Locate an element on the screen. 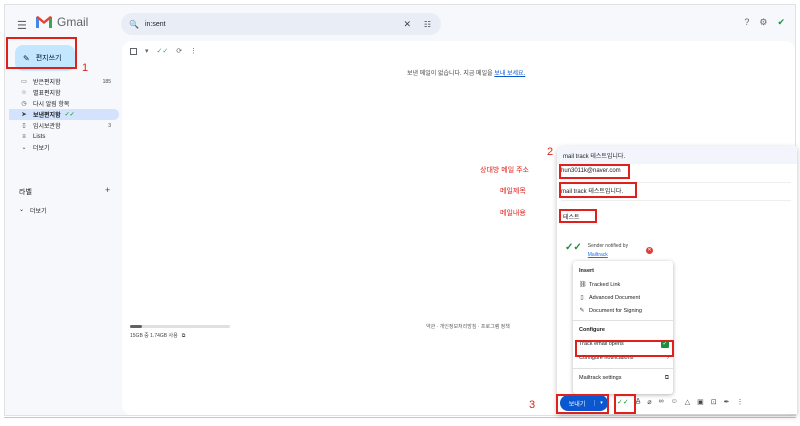  sidebar-item-inbox: ▭ 받은편지함 185 is located at coordinates (64, 81).